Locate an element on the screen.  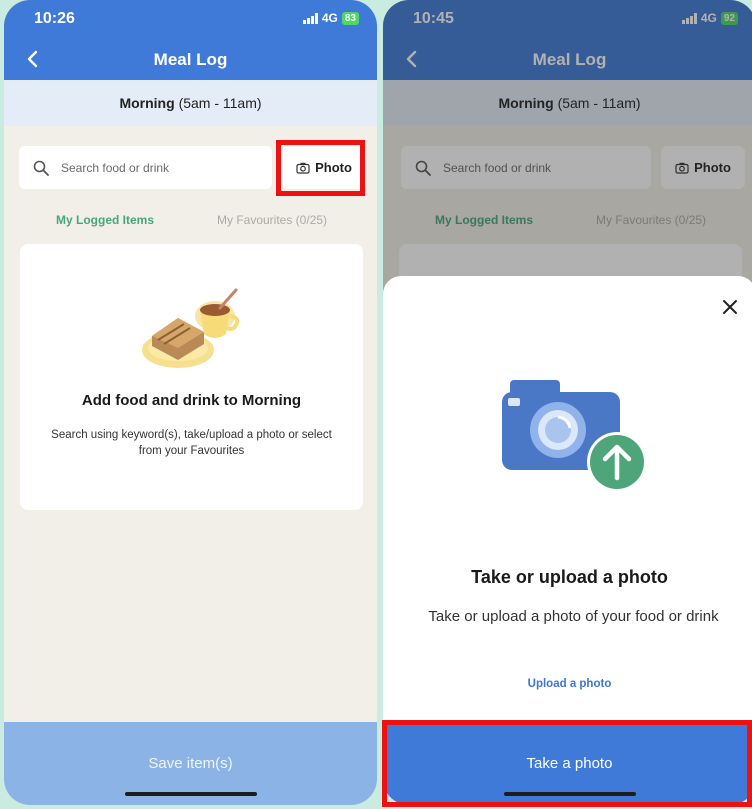
sheet-title: Take or upload a photo is located at coordinates (569, 577).